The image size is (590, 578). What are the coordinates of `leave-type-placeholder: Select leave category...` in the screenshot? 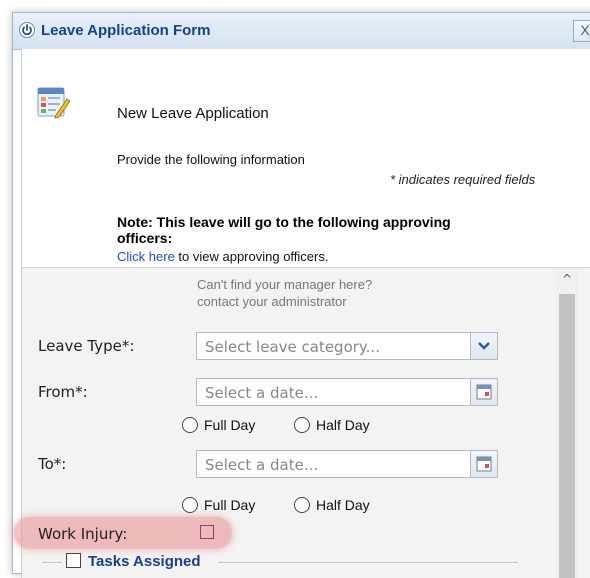 It's located at (292, 347).